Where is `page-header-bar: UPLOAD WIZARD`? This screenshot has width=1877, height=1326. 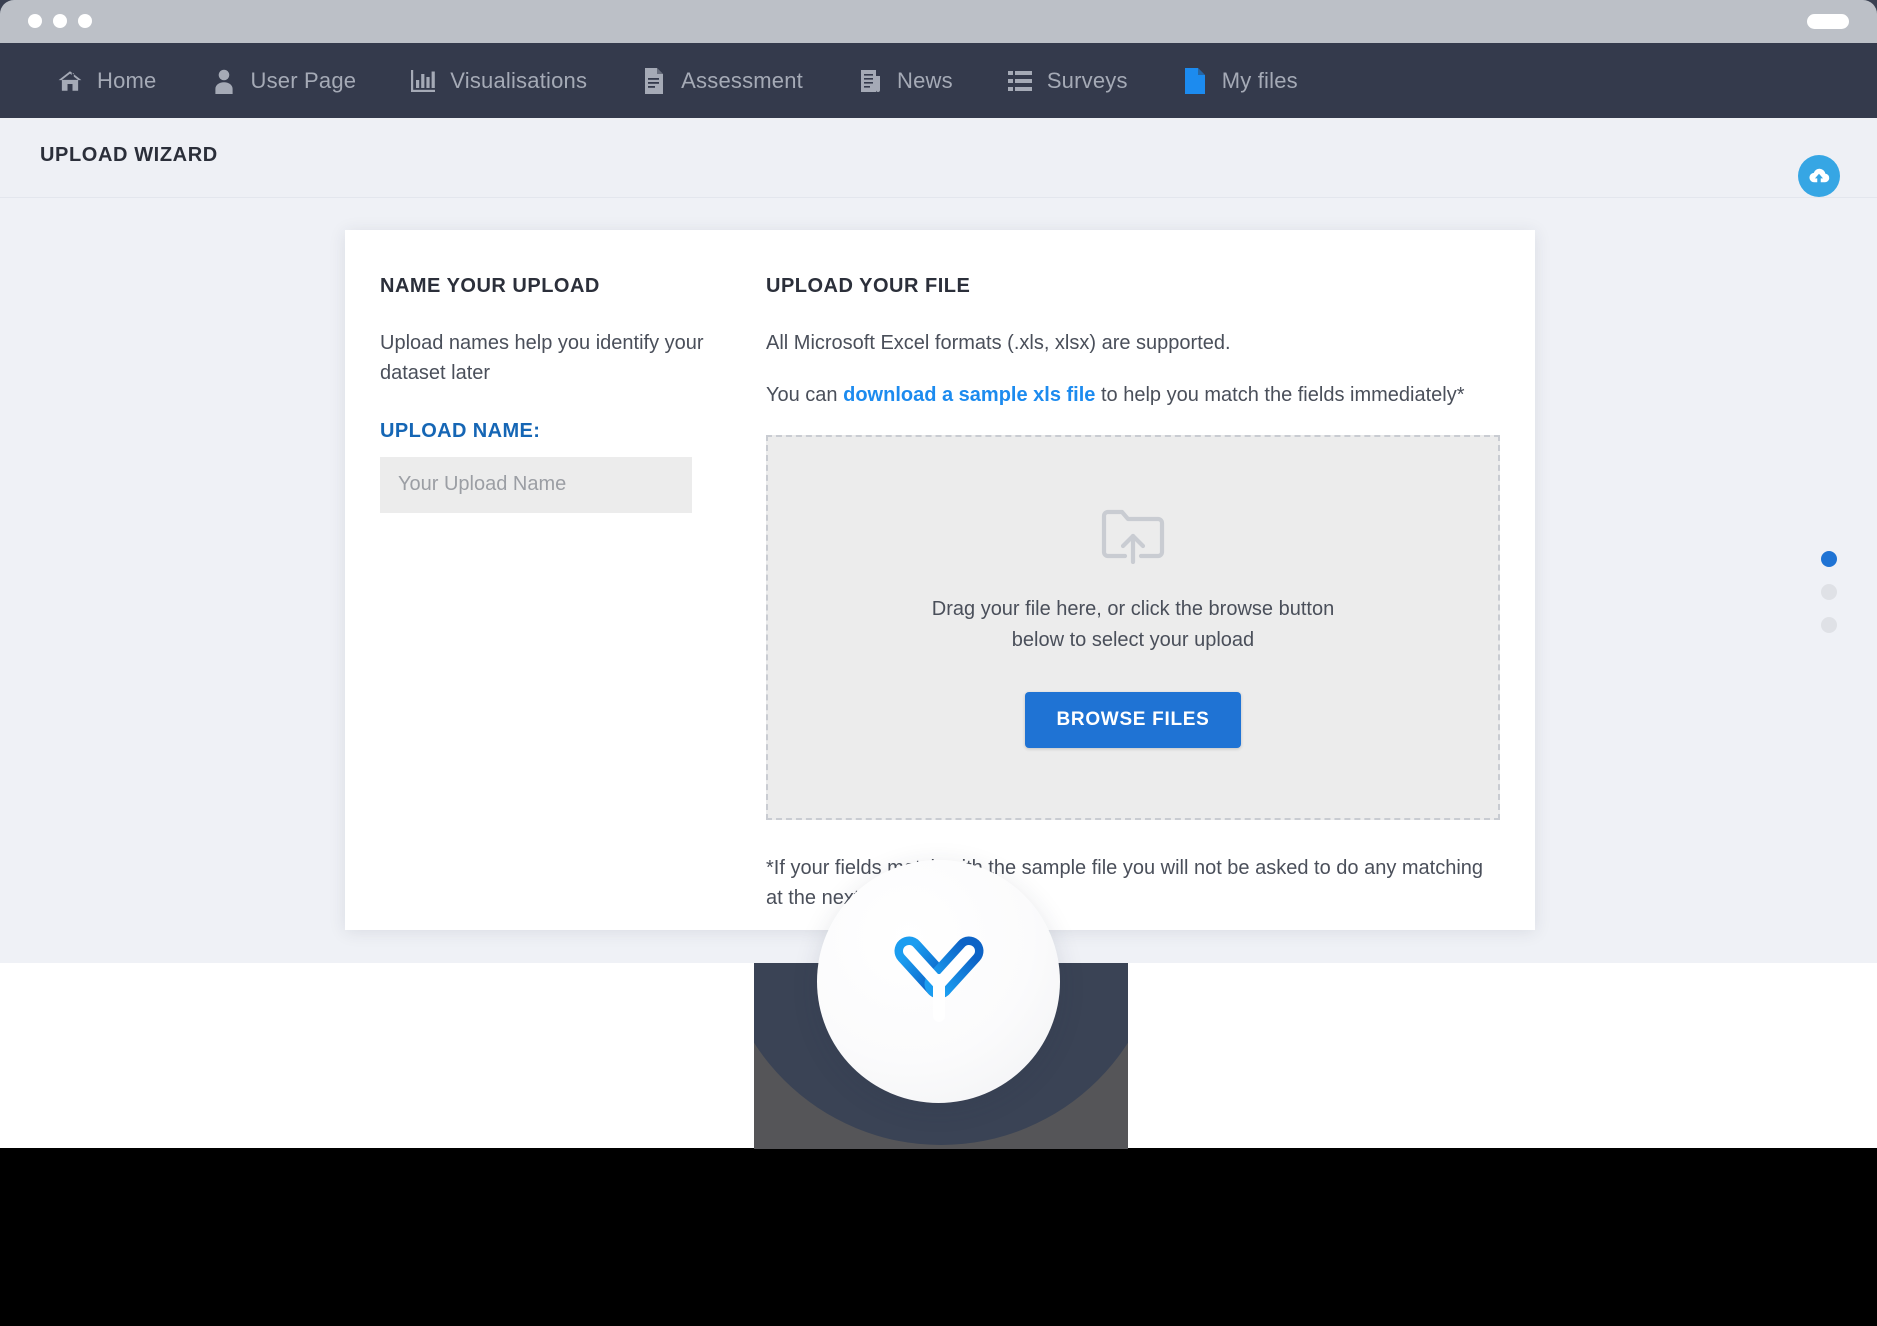 page-header-bar: UPLOAD WIZARD is located at coordinates (938, 158).